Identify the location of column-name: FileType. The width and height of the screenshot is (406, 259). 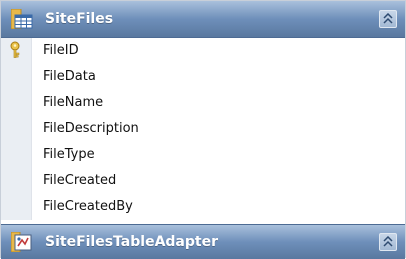
(69, 154).